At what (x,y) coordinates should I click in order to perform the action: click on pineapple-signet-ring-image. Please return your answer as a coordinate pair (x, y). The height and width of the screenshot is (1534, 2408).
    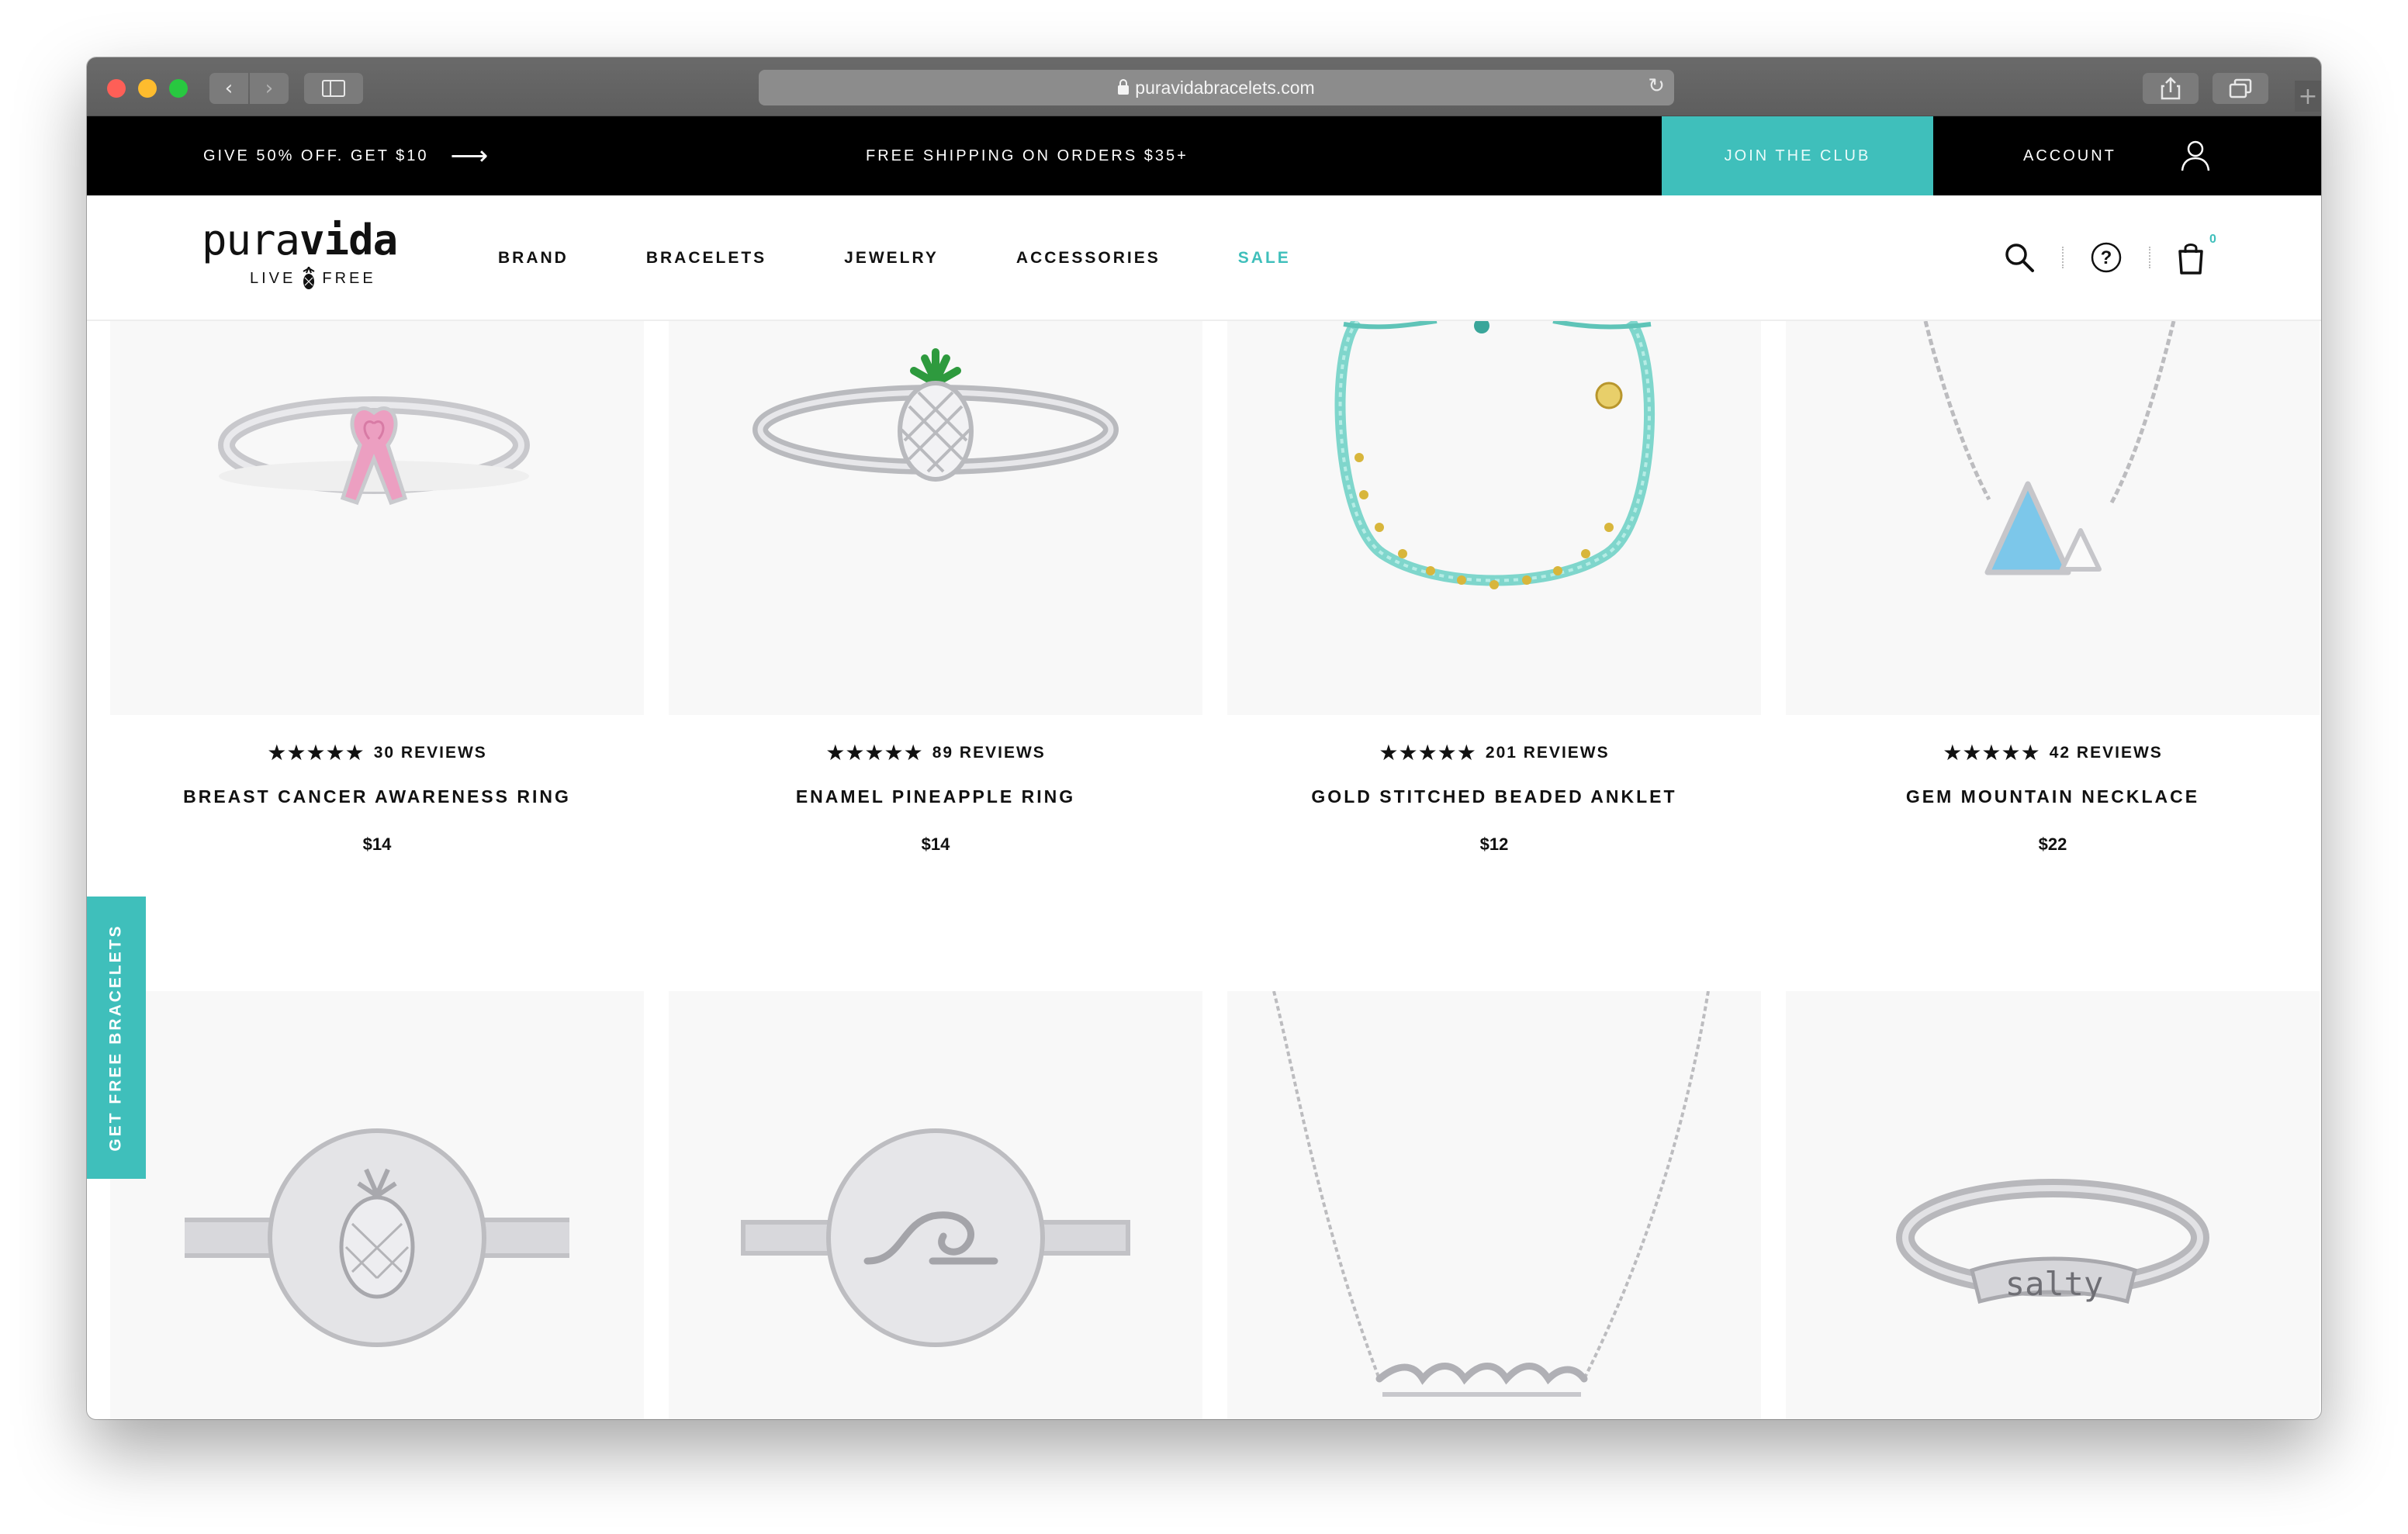
    Looking at the image, I should click on (377, 1237).